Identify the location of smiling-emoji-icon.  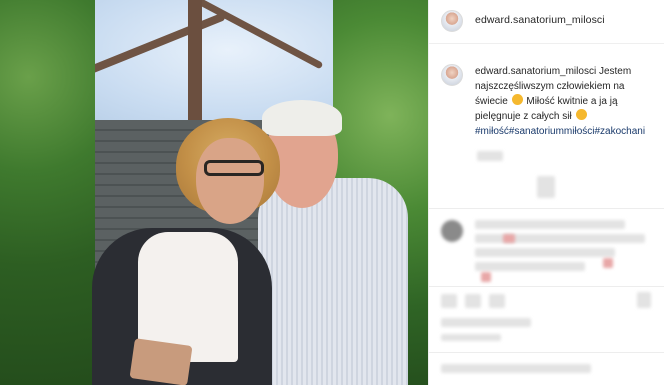
(581, 114).